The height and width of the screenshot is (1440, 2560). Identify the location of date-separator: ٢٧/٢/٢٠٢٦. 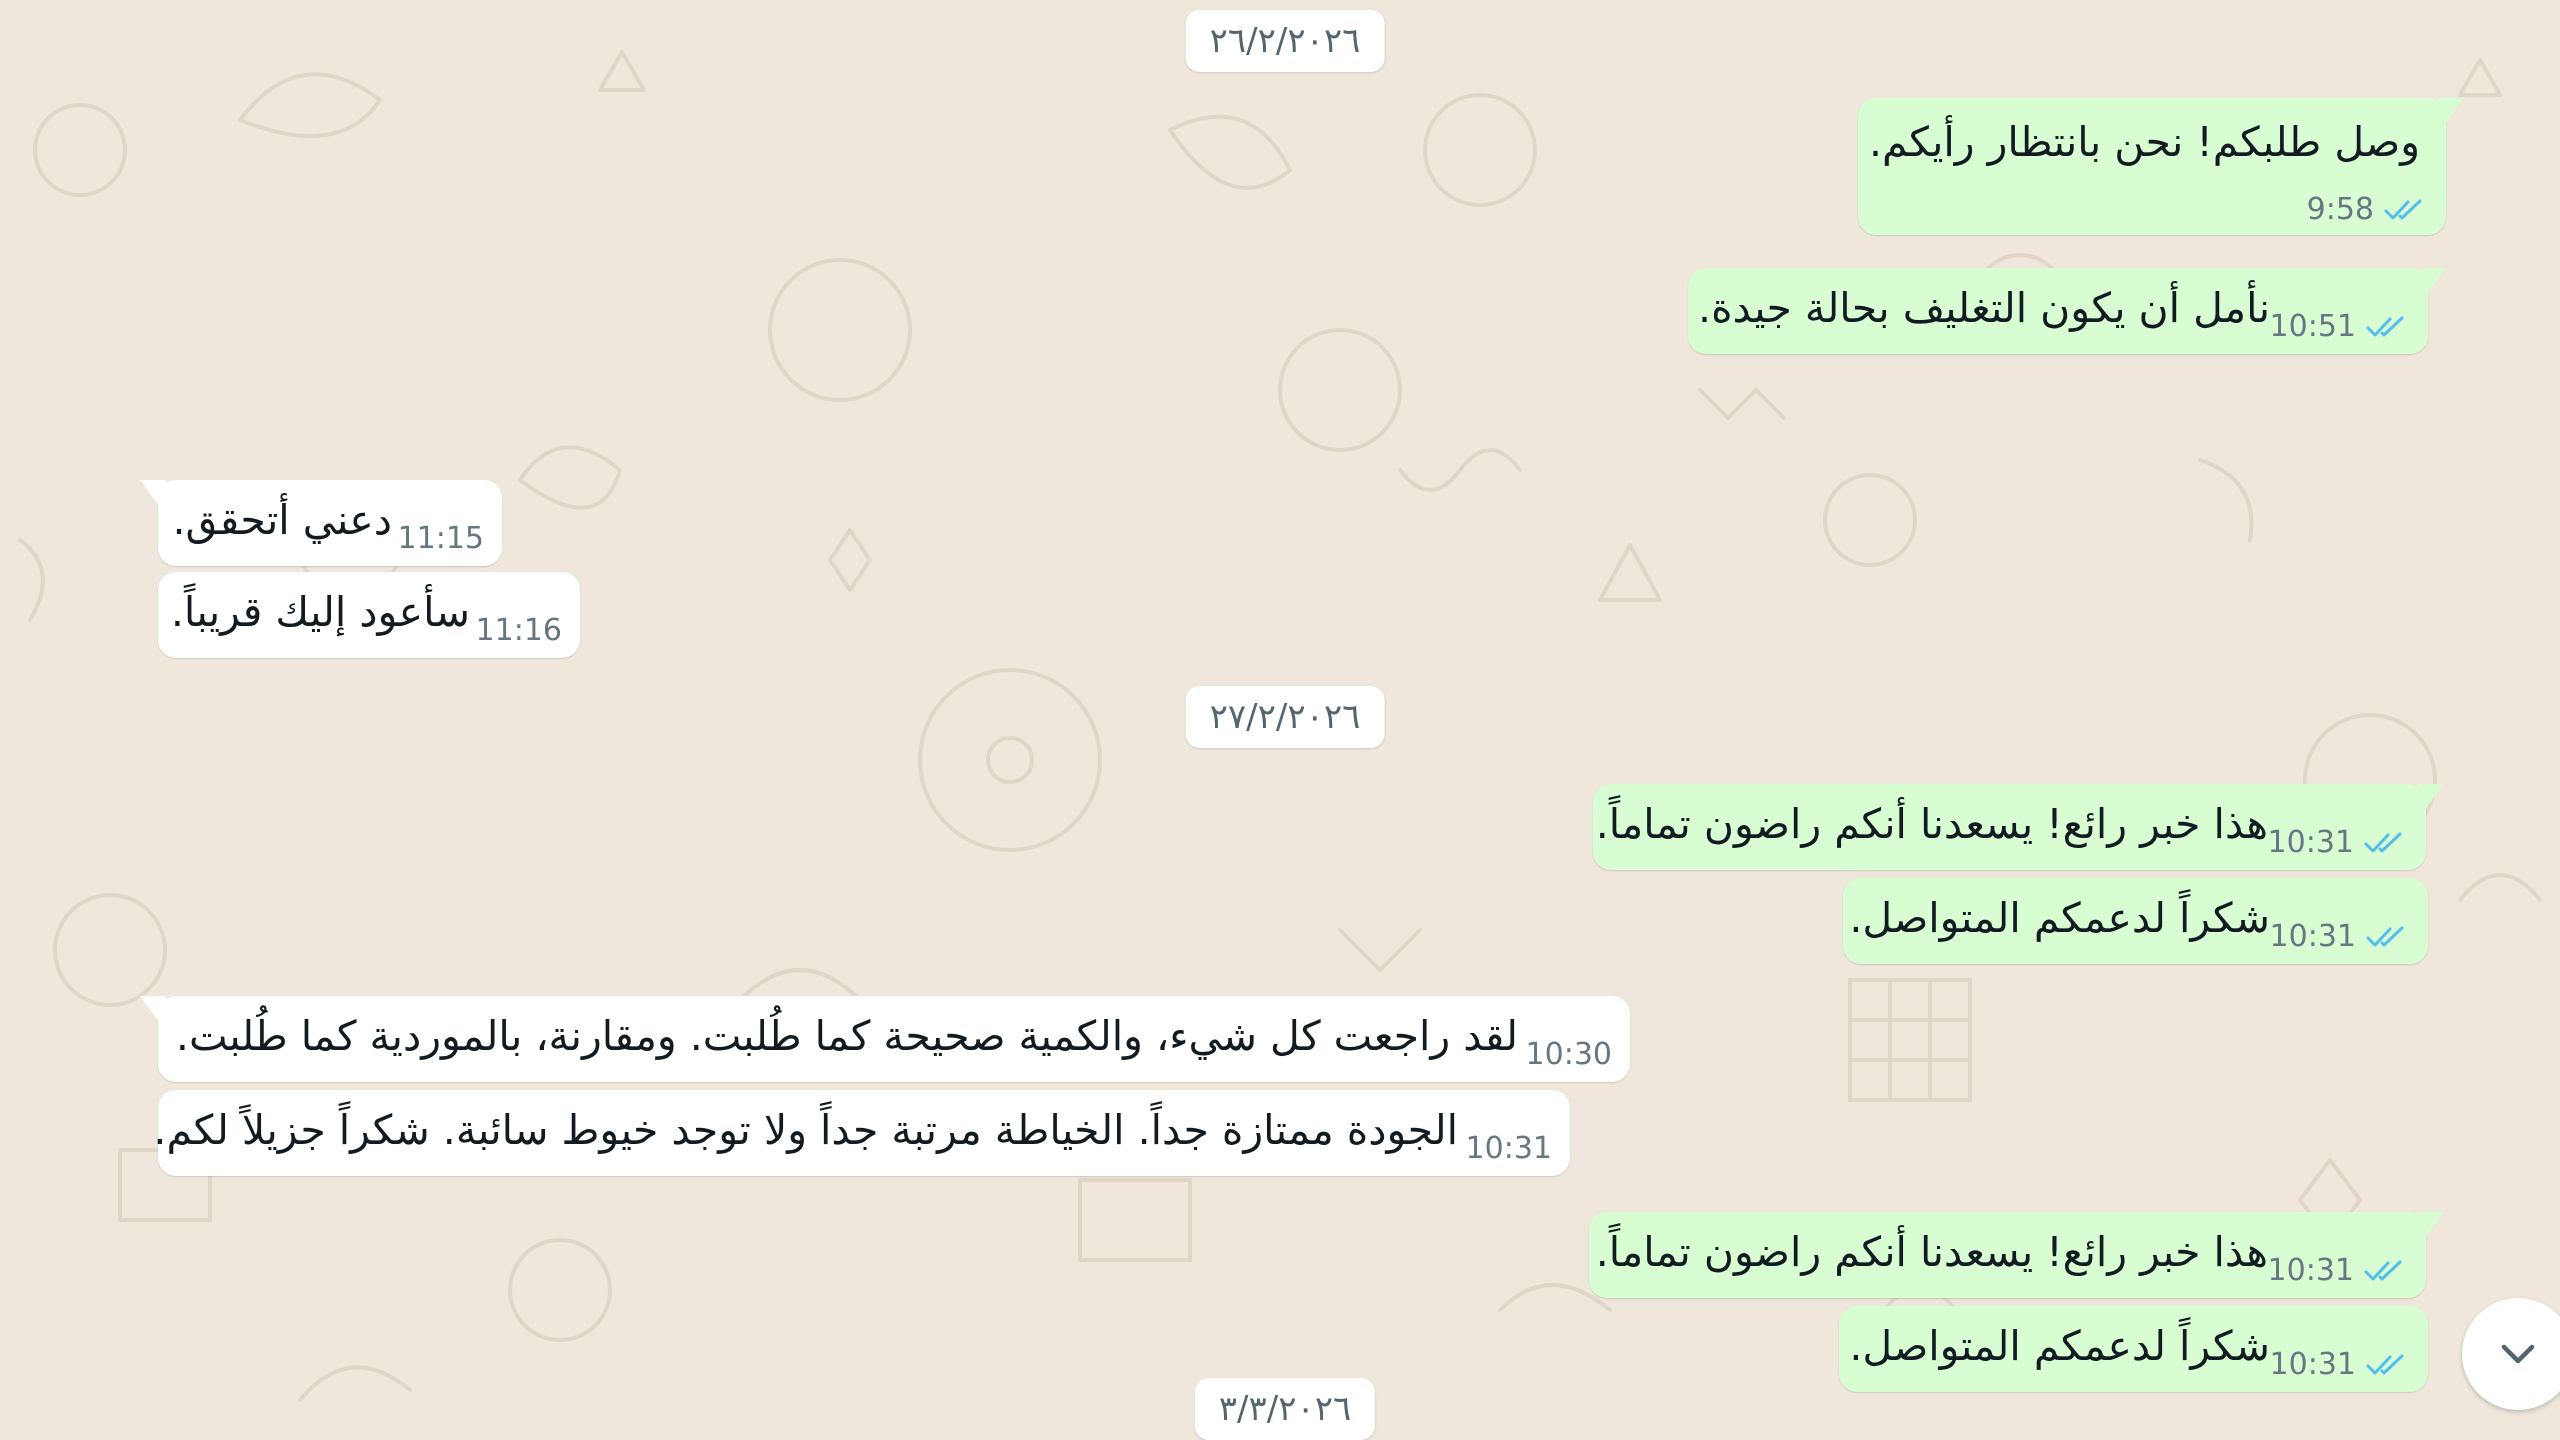
(1285, 717).